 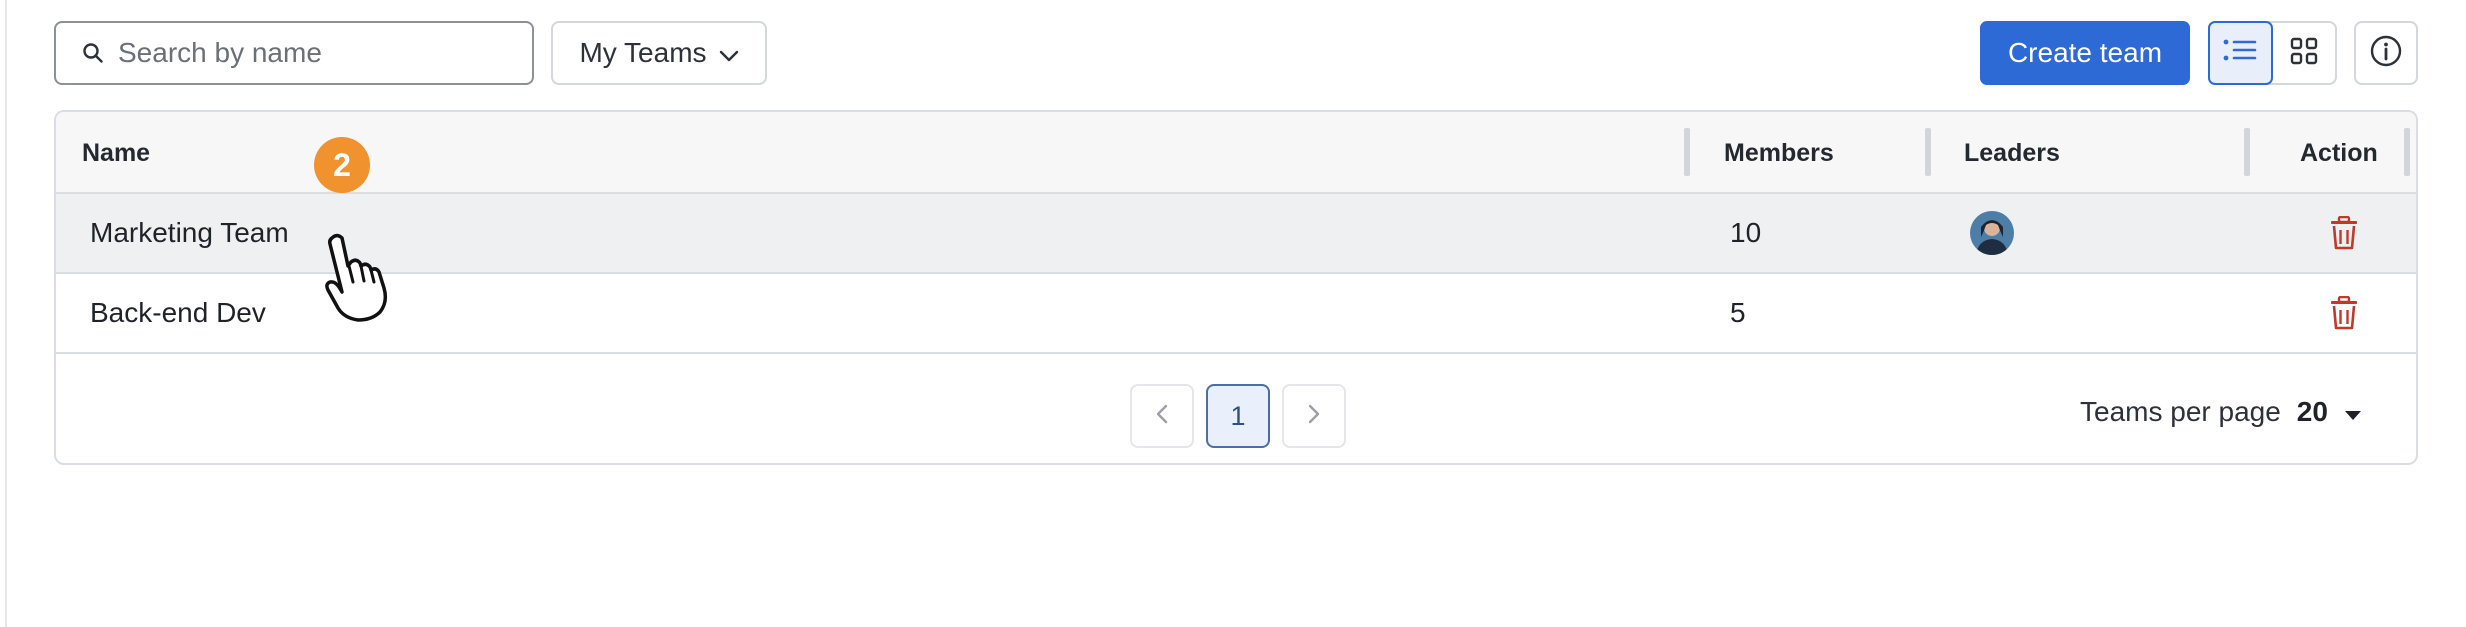 I want to click on table-row: Back-end Dev 5, so click(x=1236, y=314).